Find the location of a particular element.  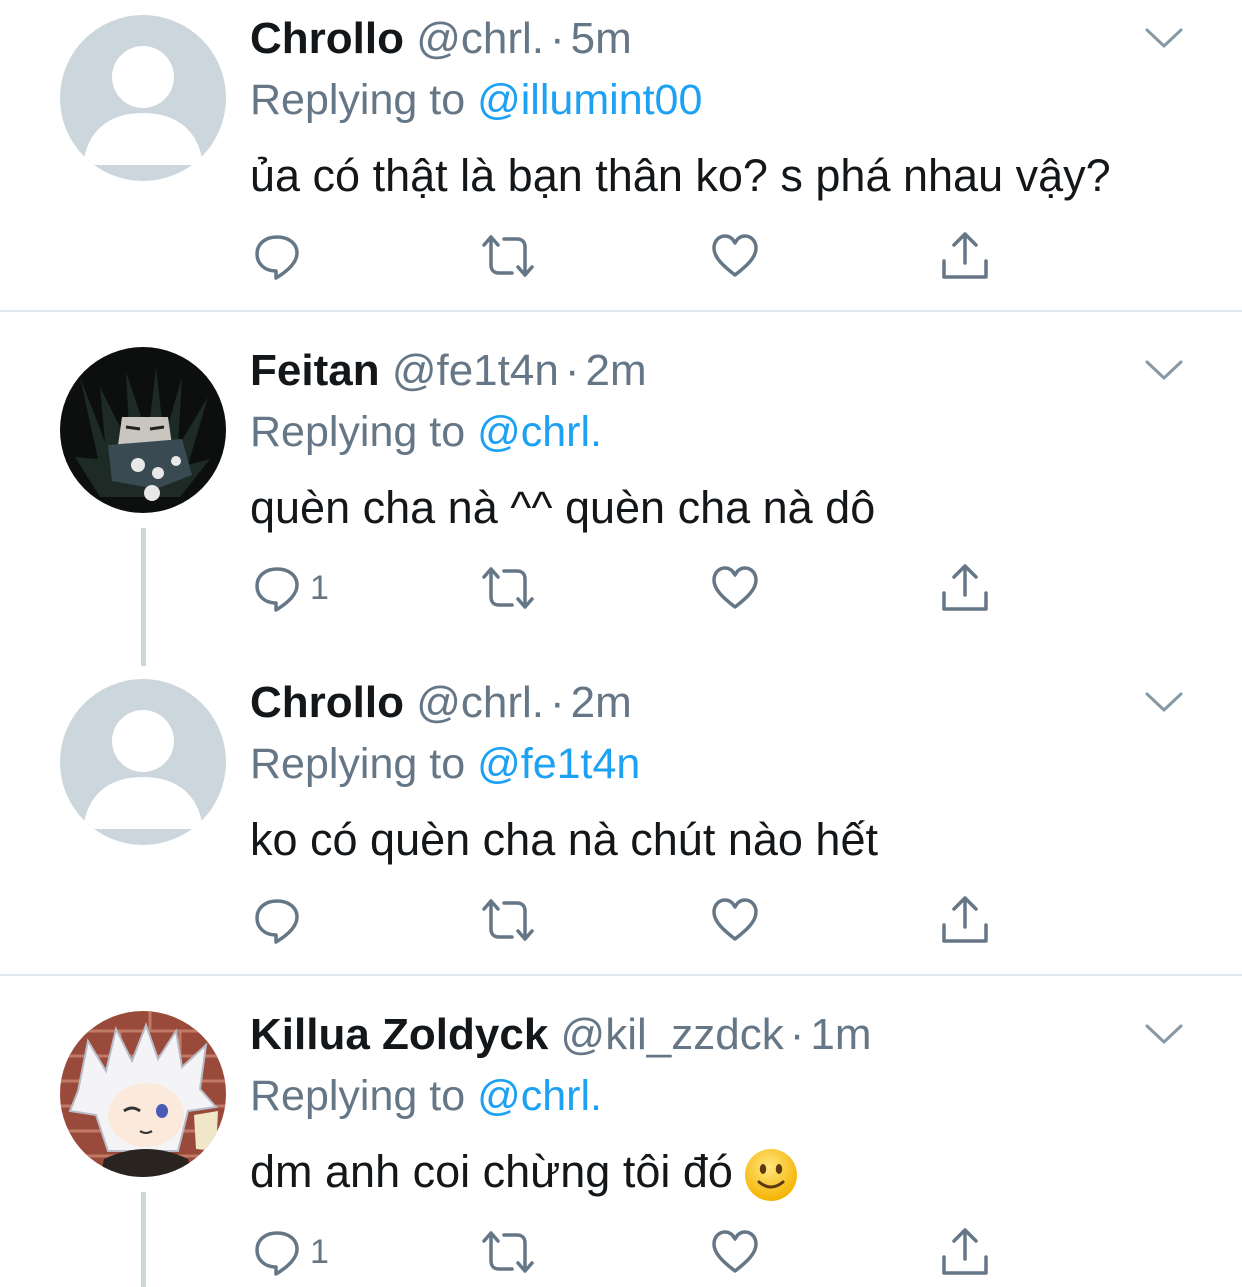

tweet-header: Chrollo @chrl. · 2m is located at coordinates (441, 703).